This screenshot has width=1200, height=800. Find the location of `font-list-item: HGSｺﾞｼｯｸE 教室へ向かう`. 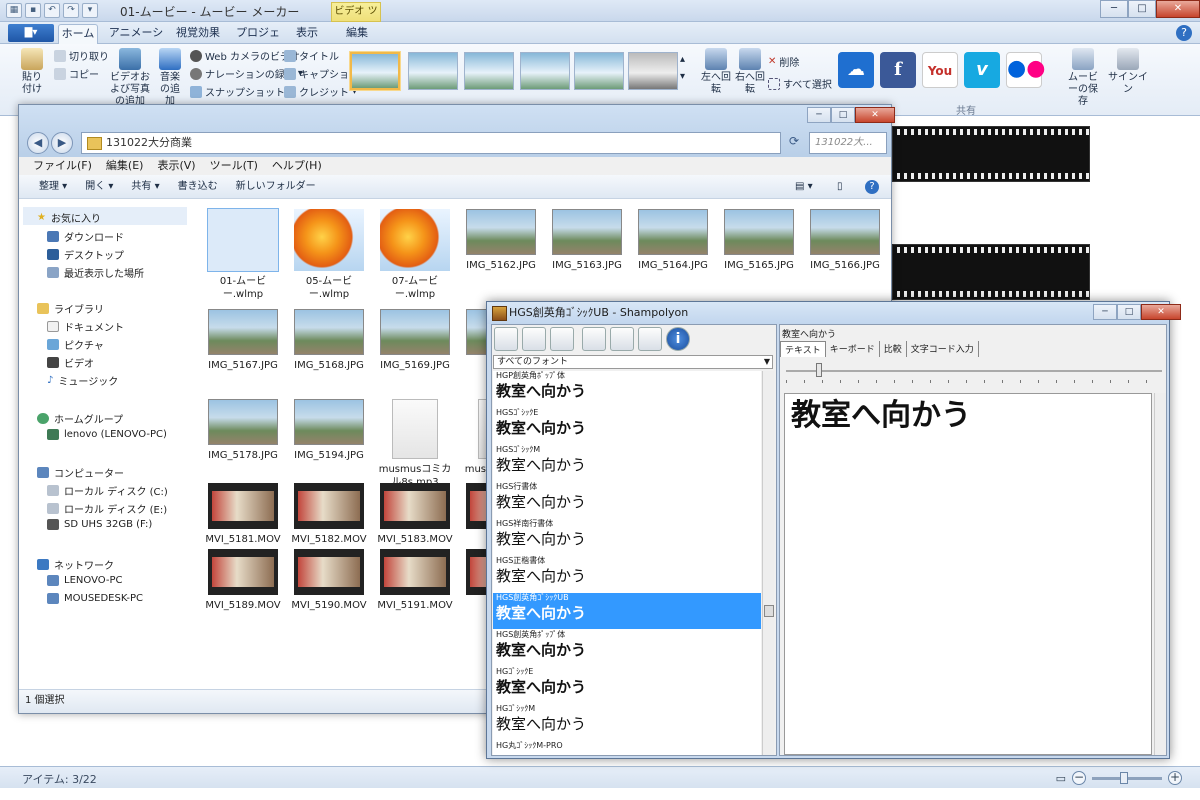

font-list-item: HGSｺﾞｼｯｸE 教室へ向かう is located at coordinates (627, 426).